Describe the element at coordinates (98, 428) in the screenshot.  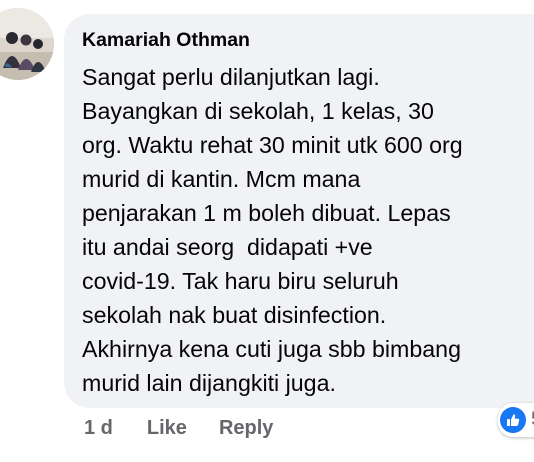
I see `comment-timestamp: 1 d` at that location.